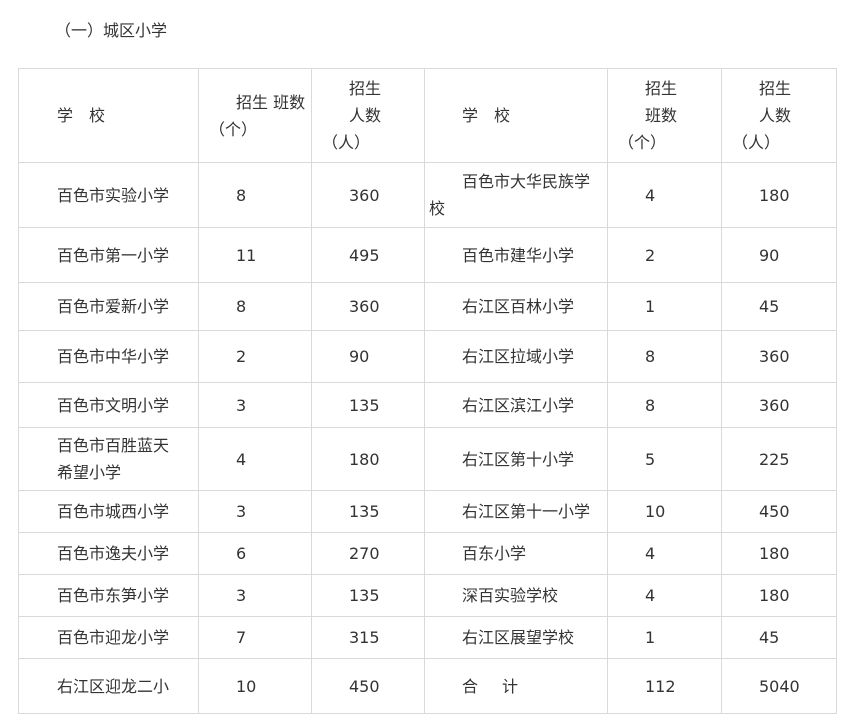 This screenshot has width=855, height=724. I want to click on classes-value: 6, so click(241, 553).